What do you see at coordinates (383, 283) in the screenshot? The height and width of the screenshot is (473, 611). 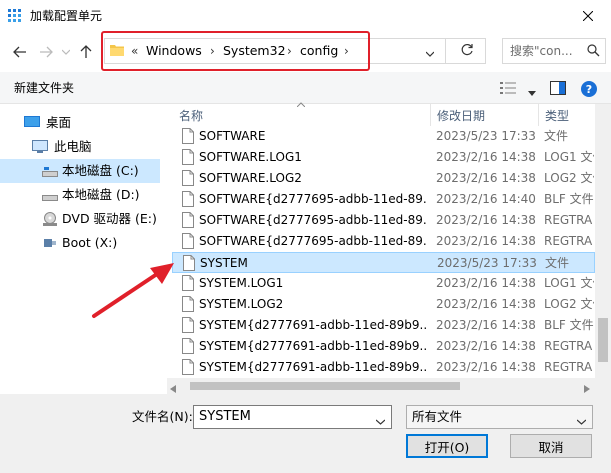 I see `file-row: SYSTEM.LOG1 2023/2/16 14:38 LOG1 文件` at bounding box center [383, 283].